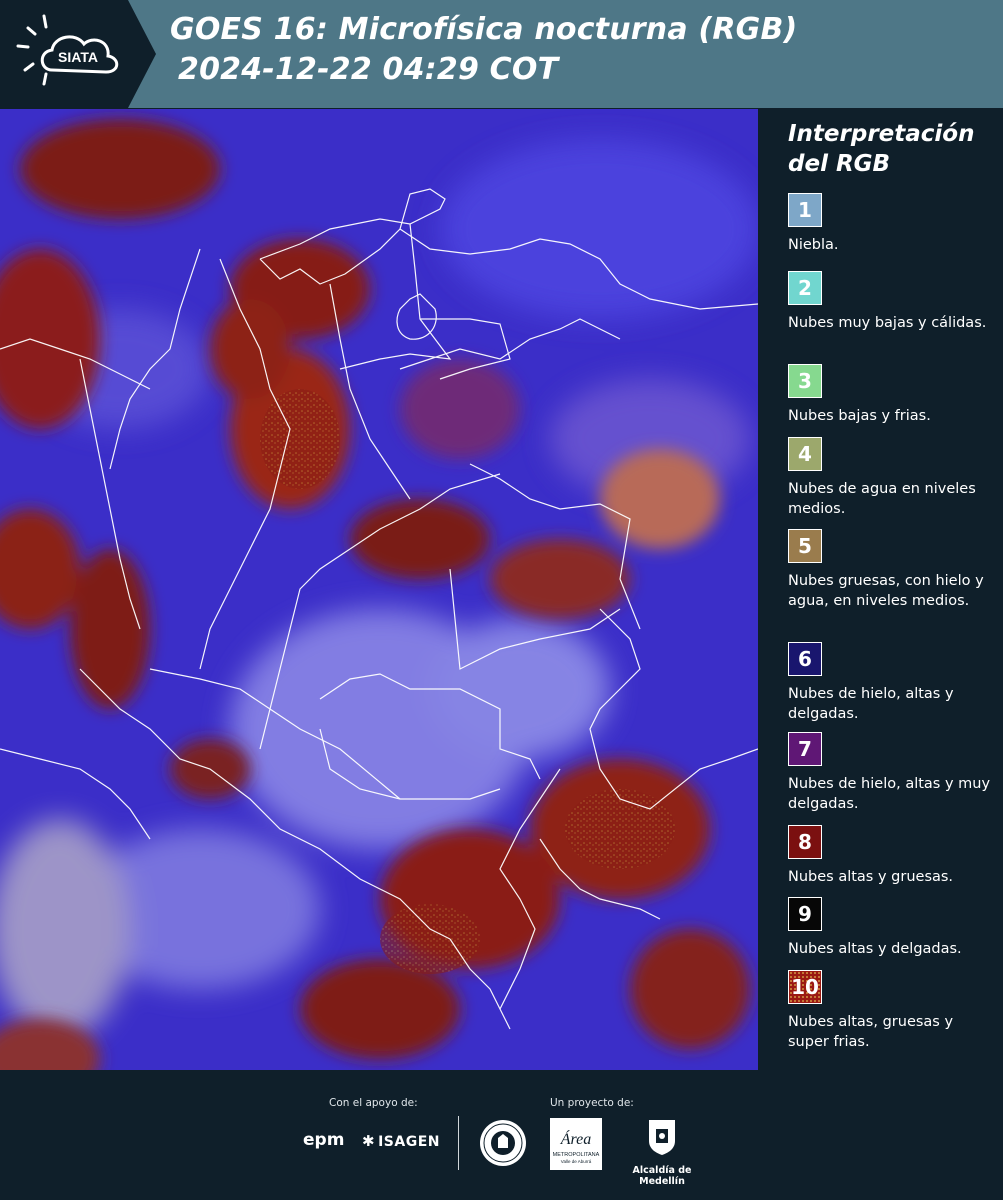  Describe the element at coordinates (805, 381) in the screenshot. I see `legend-swatch-3: 3` at that location.